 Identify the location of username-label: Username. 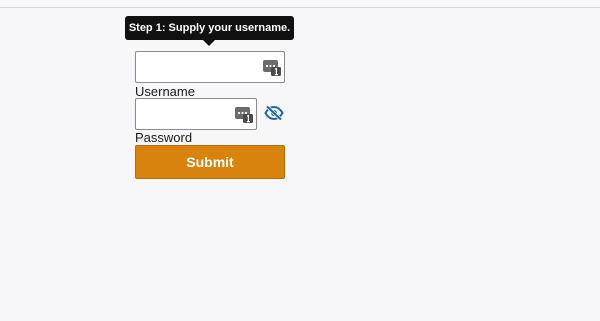
(165, 91).